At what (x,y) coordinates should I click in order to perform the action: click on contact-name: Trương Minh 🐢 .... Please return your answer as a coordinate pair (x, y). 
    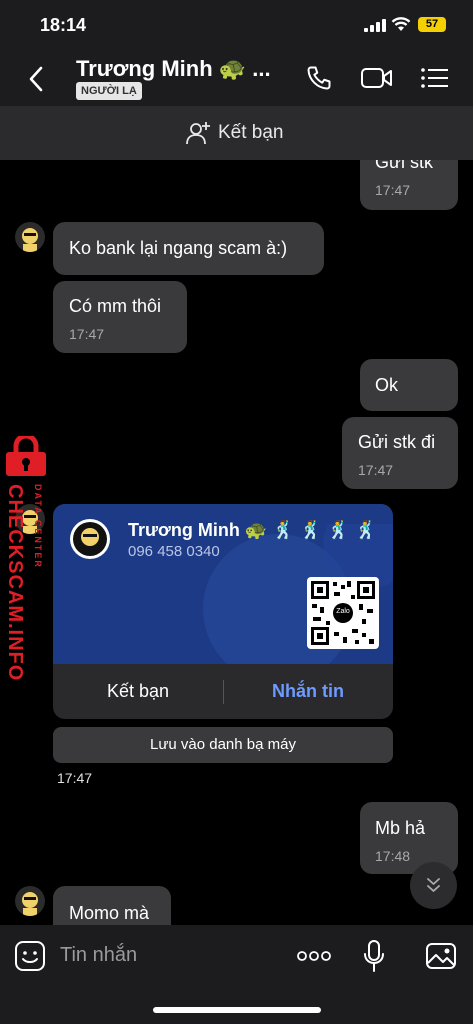
    Looking at the image, I should click on (173, 69).